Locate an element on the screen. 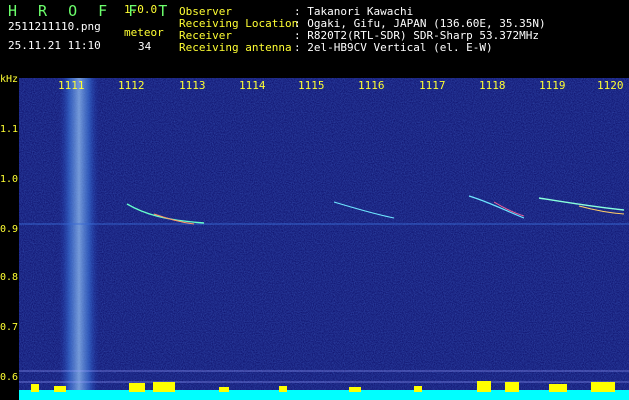 Image resolution: width=629 pixels, height=400 pixels. app-version: 1.0.0 is located at coordinates (141, 9).